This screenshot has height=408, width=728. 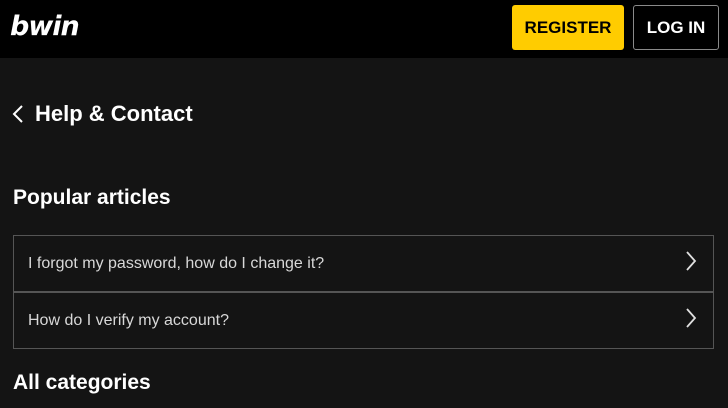 I want to click on back-link: Help & Contact, so click(x=102, y=114).